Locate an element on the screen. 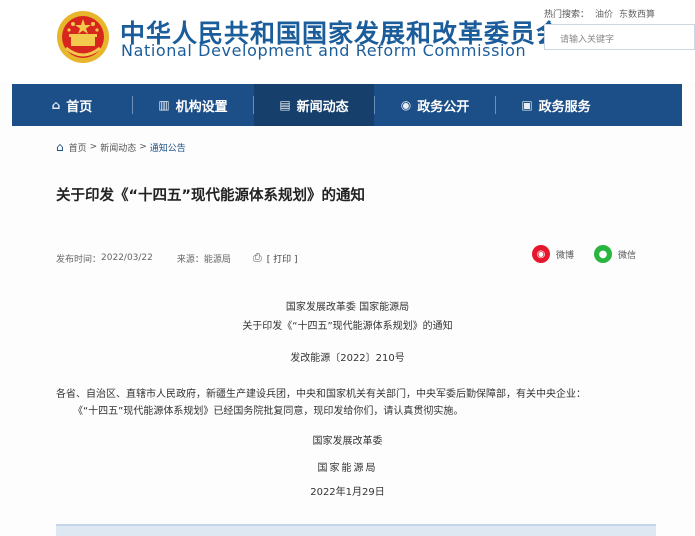 The height and width of the screenshot is (536, 695). nav-item-services: ▣ 政务服务 is located at coordinates (556, 105).